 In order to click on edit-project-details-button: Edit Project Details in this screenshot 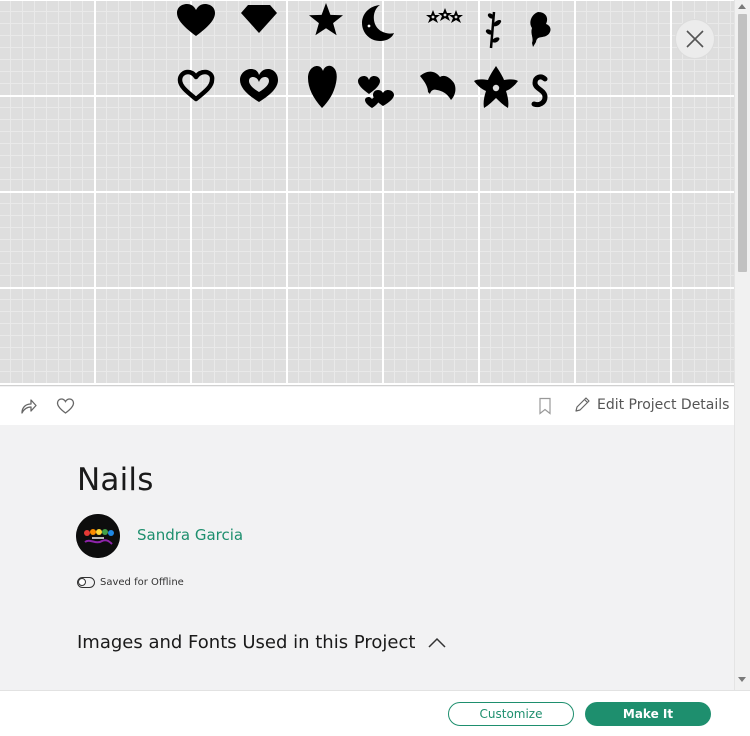, I will do `click(651, 404)`.